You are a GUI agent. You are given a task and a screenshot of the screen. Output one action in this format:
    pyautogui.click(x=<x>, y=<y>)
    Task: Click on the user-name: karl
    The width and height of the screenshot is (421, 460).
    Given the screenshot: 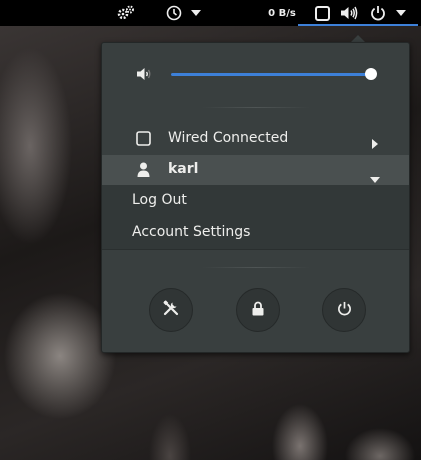 What is the action you would take?
    pyautogui.click(x=183, y=169)
    